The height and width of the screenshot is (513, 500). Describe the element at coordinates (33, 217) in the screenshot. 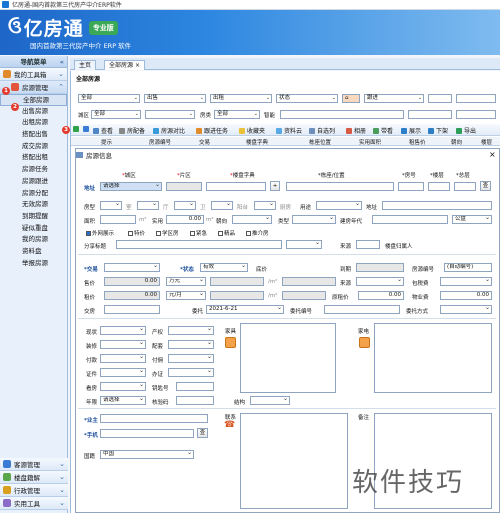

I see `sidebar-item: 到期提醒` at that location.